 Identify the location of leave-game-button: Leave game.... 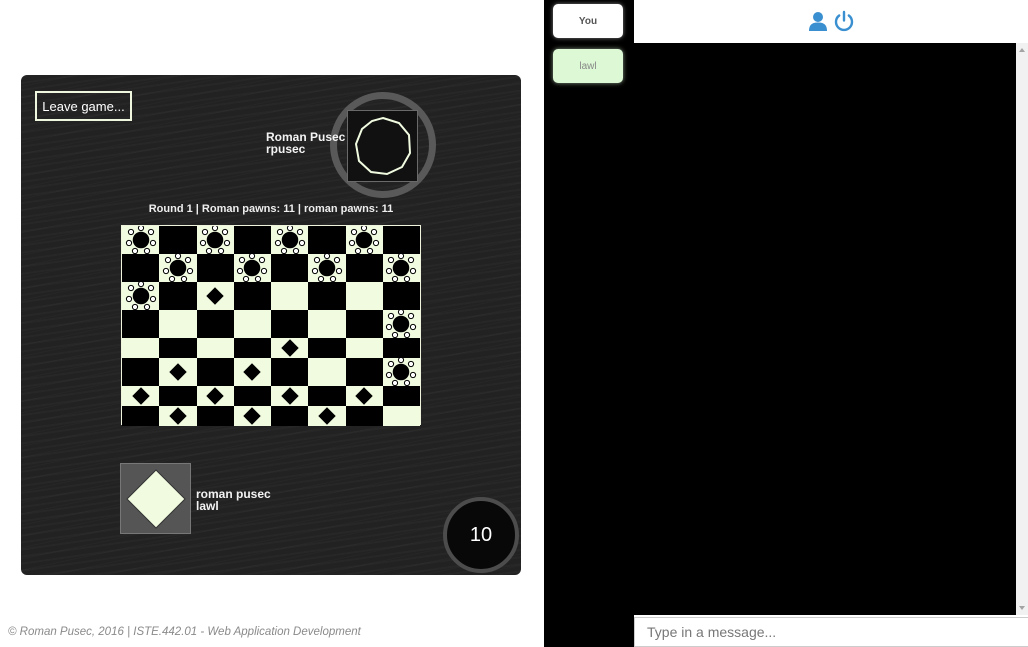
(83, 106).